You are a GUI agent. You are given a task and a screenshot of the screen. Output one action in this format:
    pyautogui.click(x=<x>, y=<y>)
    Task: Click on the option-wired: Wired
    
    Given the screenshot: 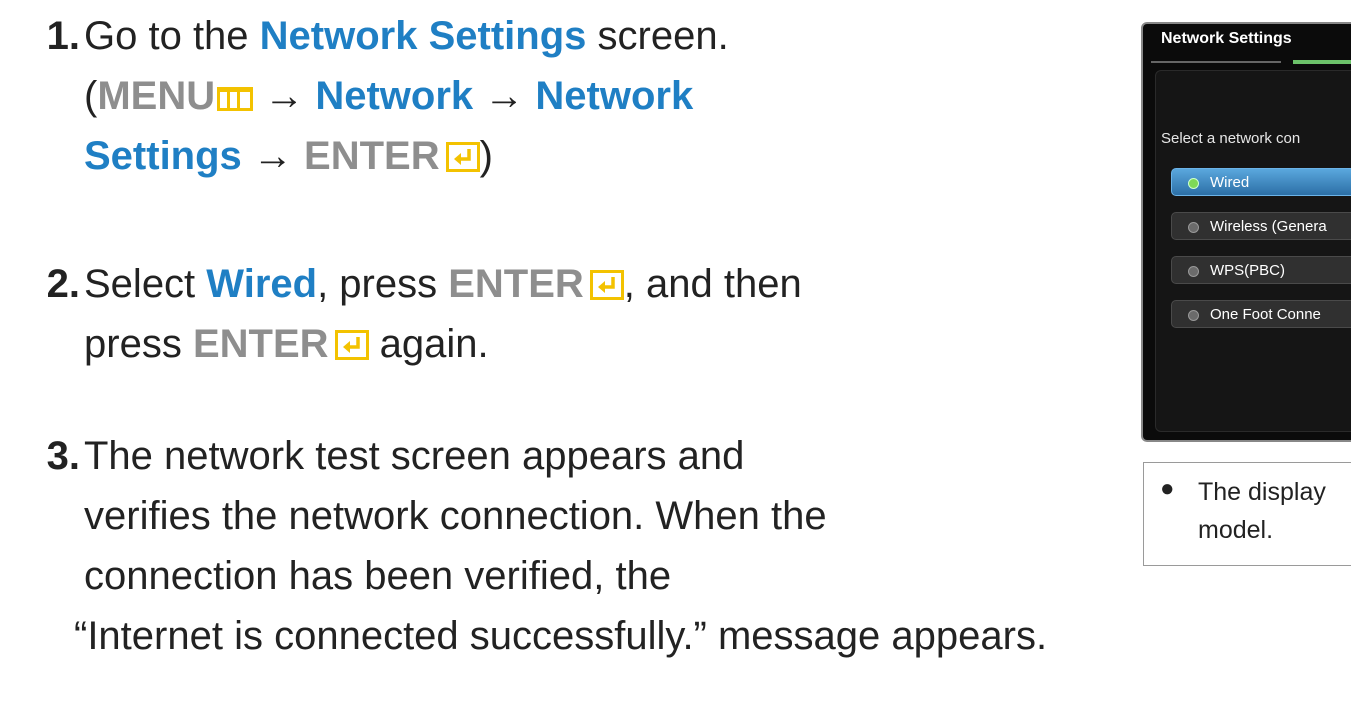 What is the action you would take?
    pyautogui.click(x=1261, y=182)
    